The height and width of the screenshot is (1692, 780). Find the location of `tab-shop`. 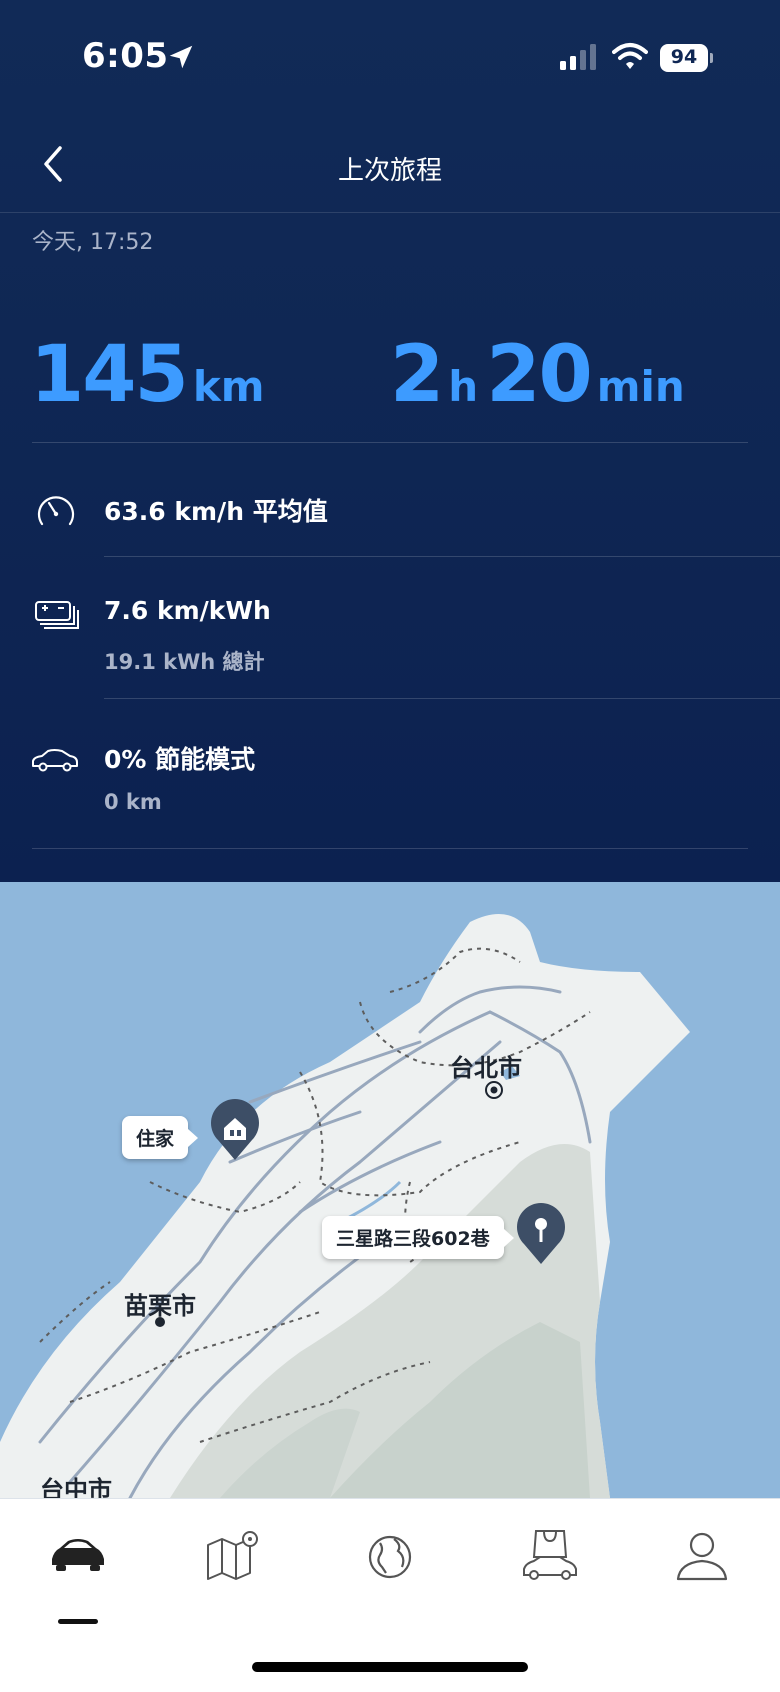

tab-shop is located at coordinates (550, 1567).